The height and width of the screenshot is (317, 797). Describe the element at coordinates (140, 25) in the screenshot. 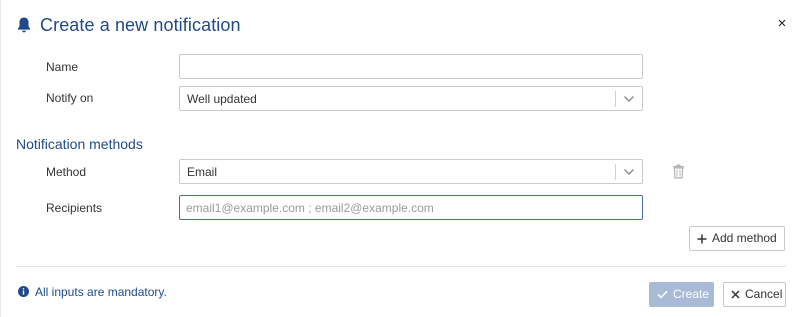

I see `dialog-title: Create a new notification` at that location.